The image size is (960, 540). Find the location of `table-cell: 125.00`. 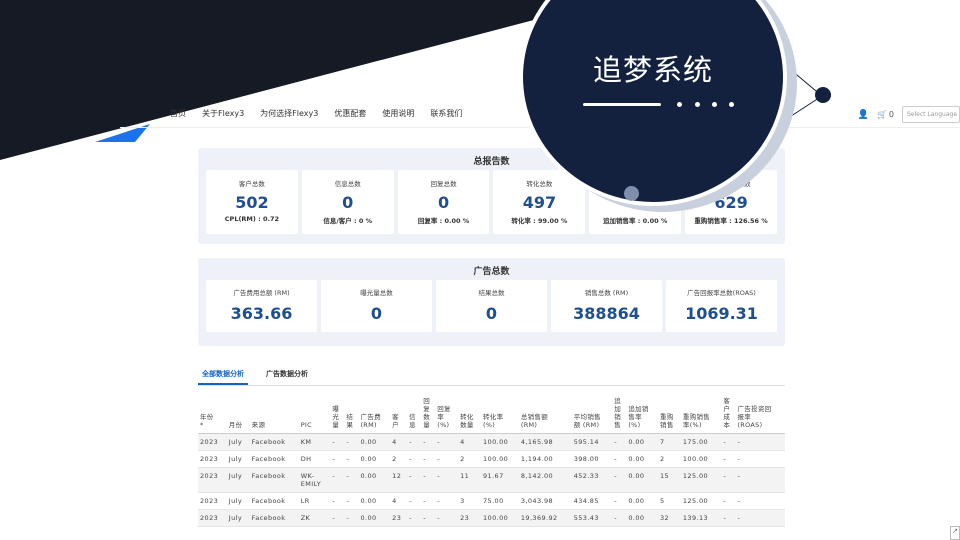

table-cell: 125.00 is located at coordinates (695, 500).